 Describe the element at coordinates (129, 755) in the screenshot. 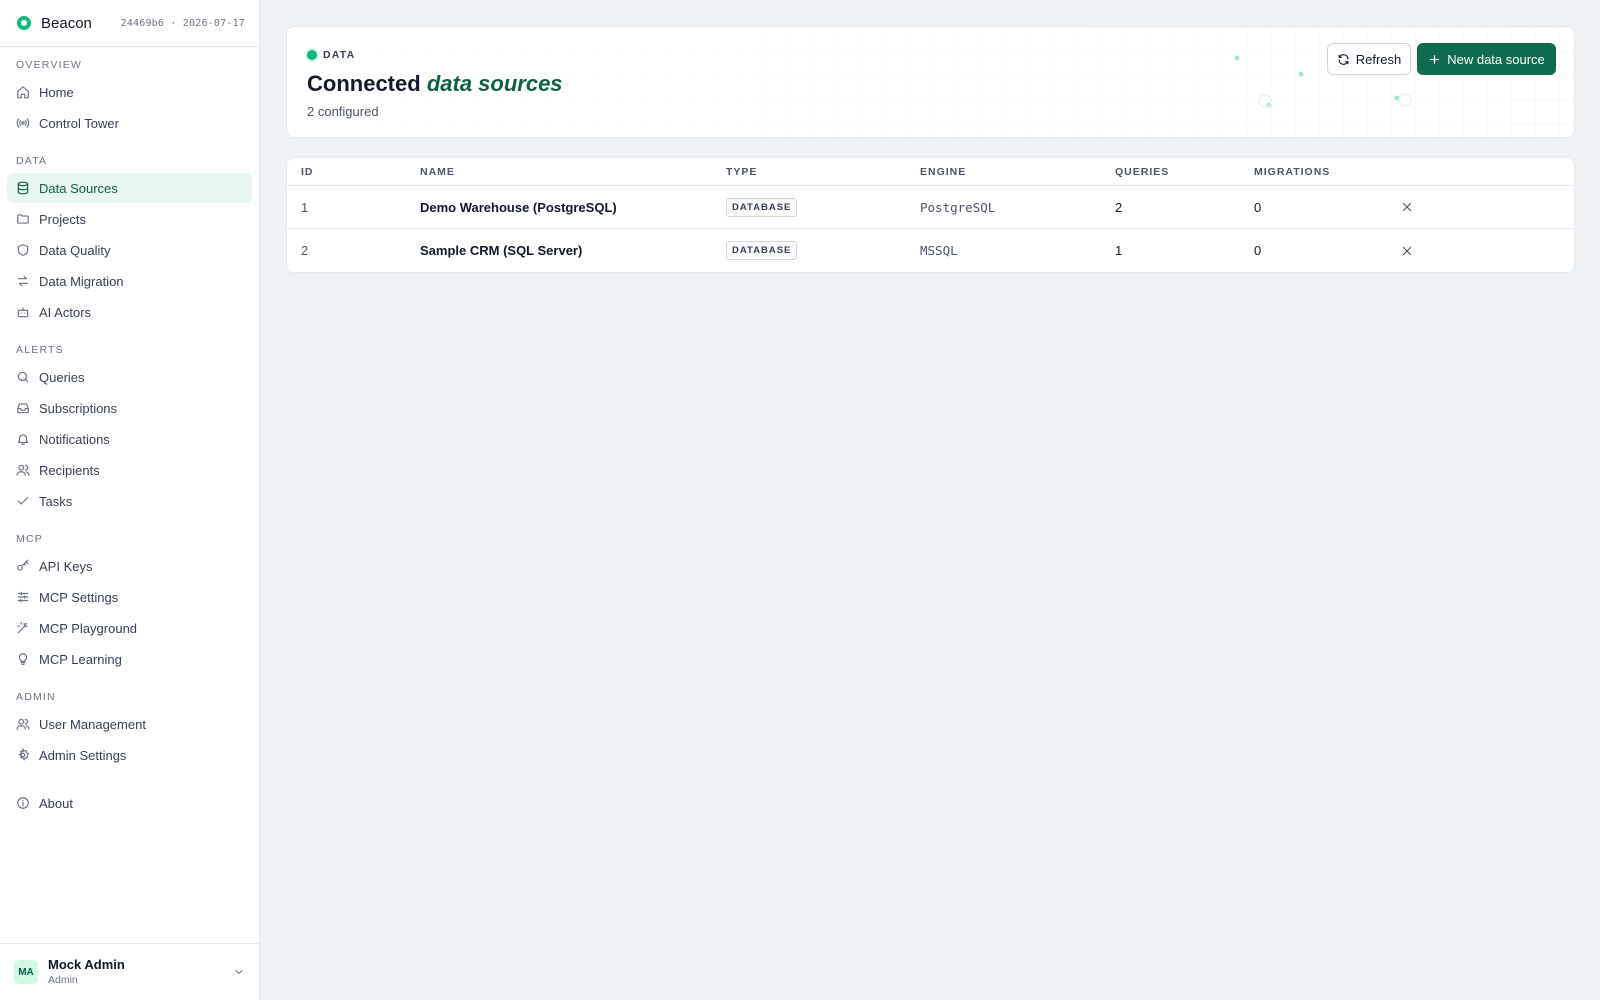

I see `sidebar-item-admin-settings: Admin Settings` at that location.